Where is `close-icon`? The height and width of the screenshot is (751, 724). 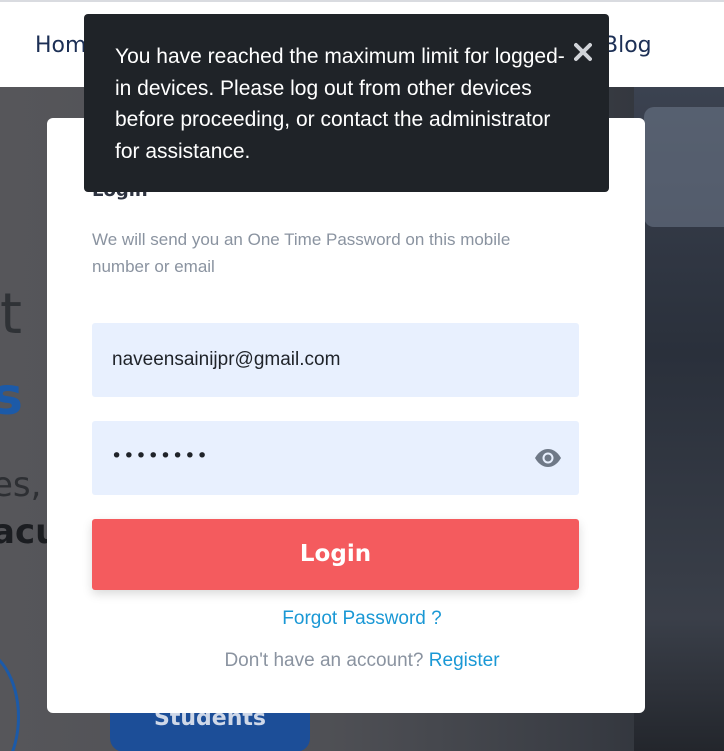 close-icon is located at coordinates (583, 52).